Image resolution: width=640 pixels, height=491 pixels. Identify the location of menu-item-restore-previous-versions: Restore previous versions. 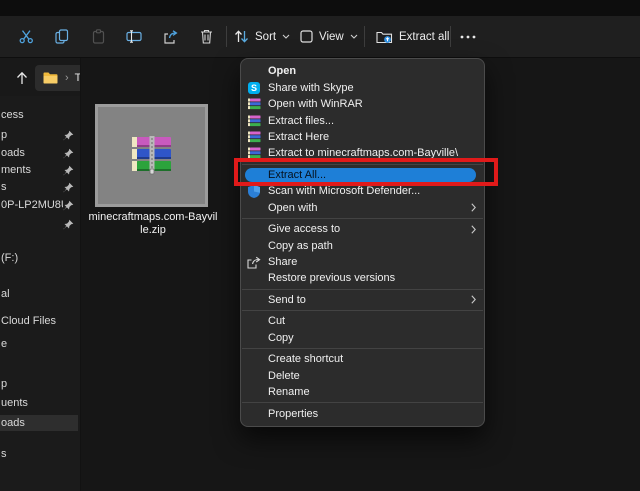
(362, 278).